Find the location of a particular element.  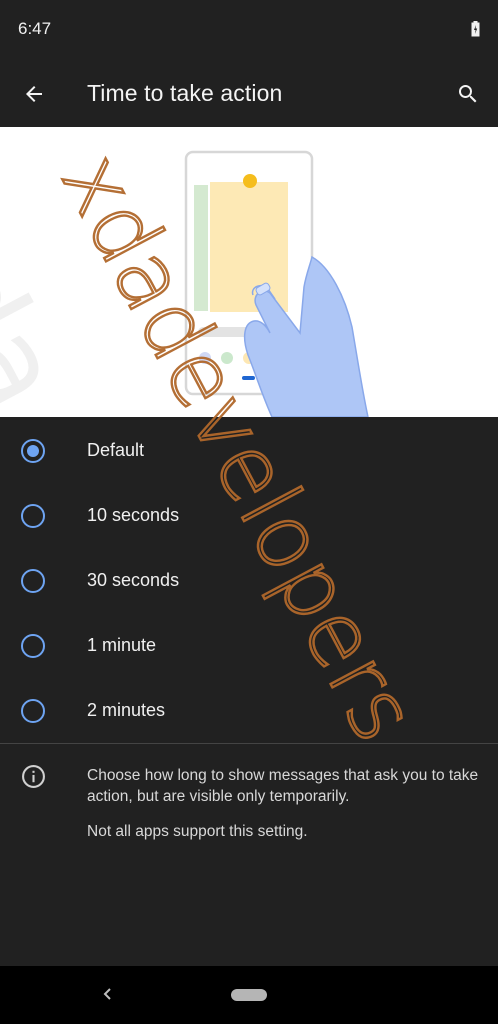

info-note: Not all apps support this setting. is located at coordinates (197, 831).